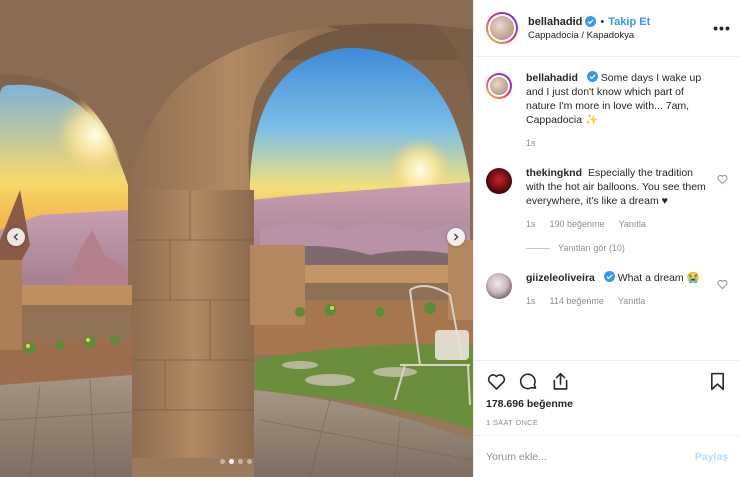 This screenshot has width=740, height=477. I want to click on view-replies-label: Yanıtları gör (10), so click(591, 248).